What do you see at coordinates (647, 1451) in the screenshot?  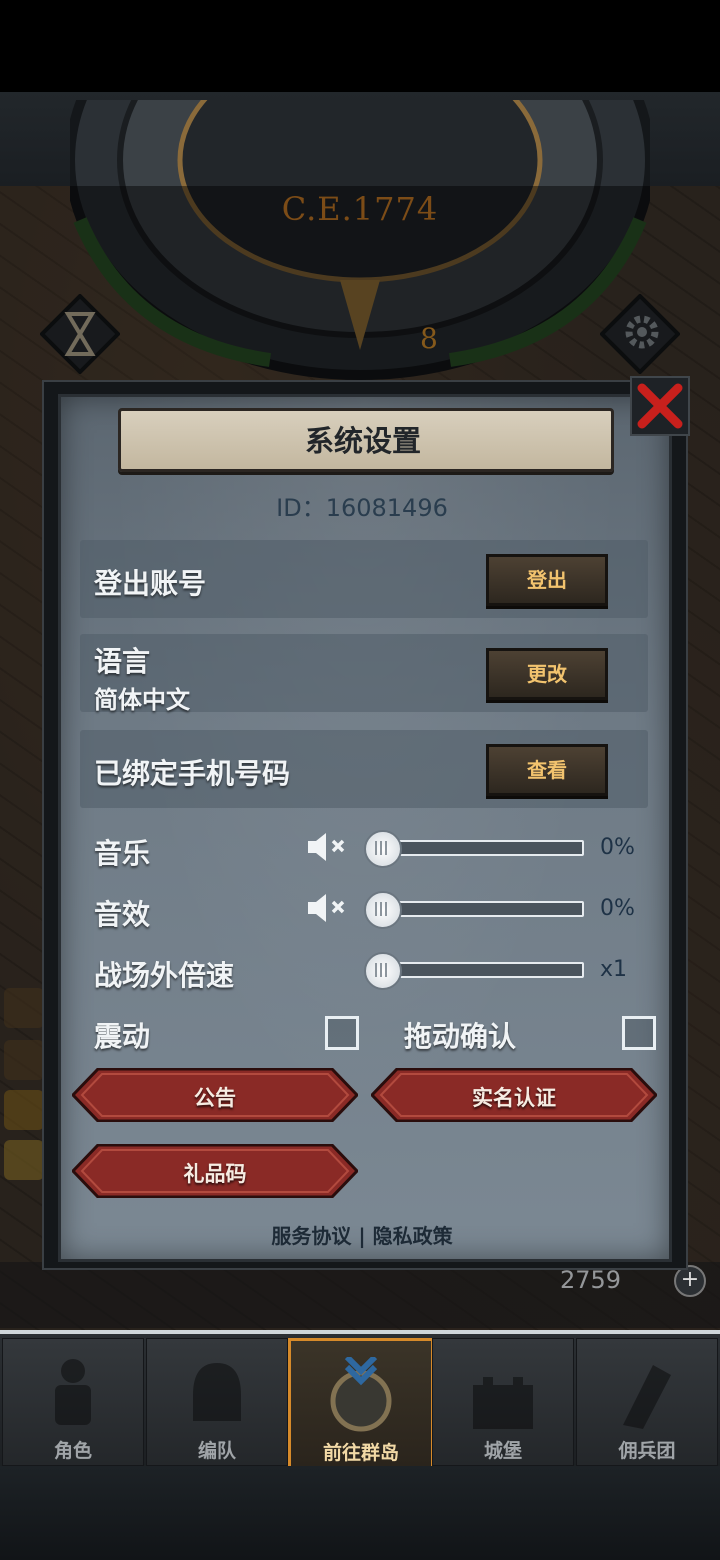 I see `nav-tab-label: 佣兵团` at bounding box center [647, 1451].